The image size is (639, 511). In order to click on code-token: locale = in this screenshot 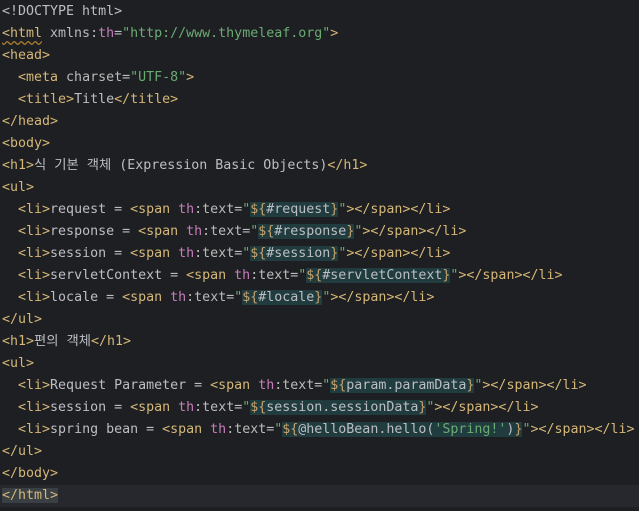, I will do `click(86, 297)`.